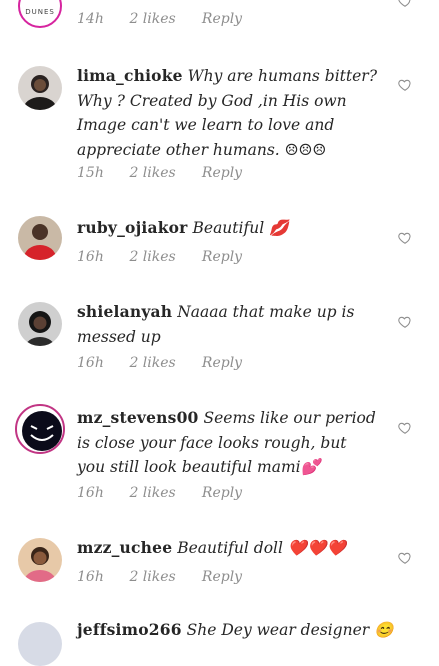 This screenshot has height=666, width=439. What do you see at coordinates (124, 311) in the screenshot?
I see `comment-username: shielanyah` at bounding box center [124, 311].